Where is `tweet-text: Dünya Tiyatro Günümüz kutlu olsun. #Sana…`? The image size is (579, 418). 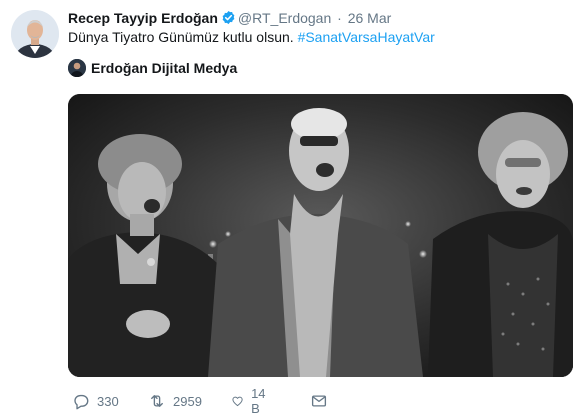
tweet-text: Dünya Tiyatro Günümüz kutlu olsun. #Sana… is located at coordinates (251, 37).